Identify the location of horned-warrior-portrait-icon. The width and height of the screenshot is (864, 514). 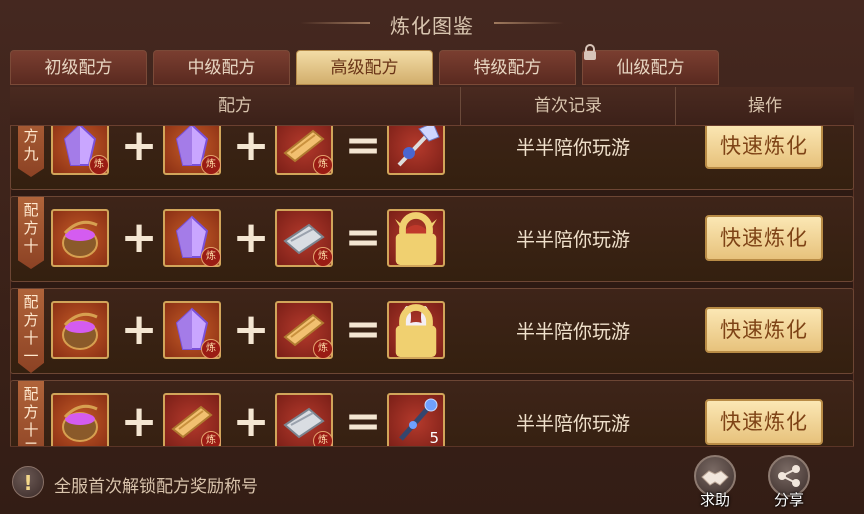
(416, 238).